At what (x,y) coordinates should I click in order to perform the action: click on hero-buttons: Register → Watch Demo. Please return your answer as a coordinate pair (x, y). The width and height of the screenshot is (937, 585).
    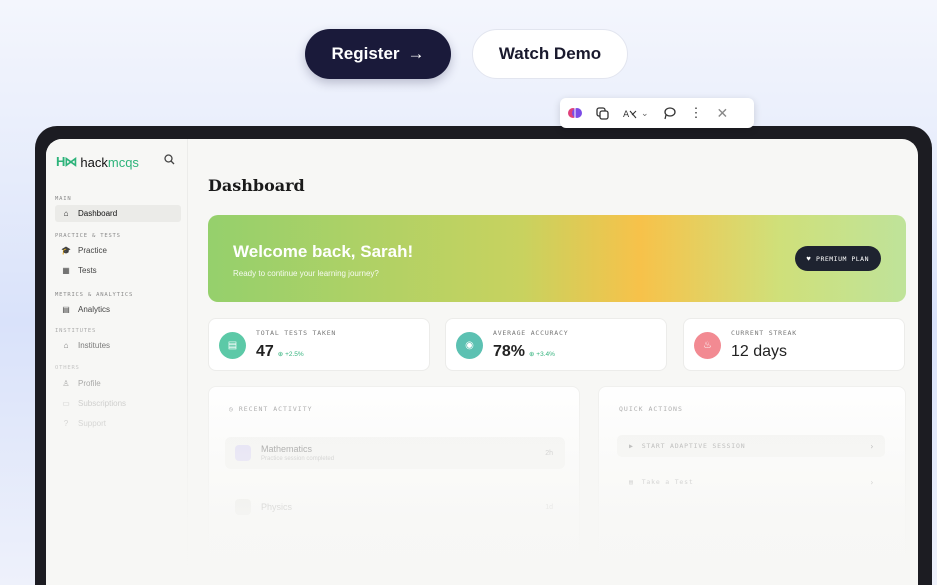
    Looking at the image, I should click on (468, 55).